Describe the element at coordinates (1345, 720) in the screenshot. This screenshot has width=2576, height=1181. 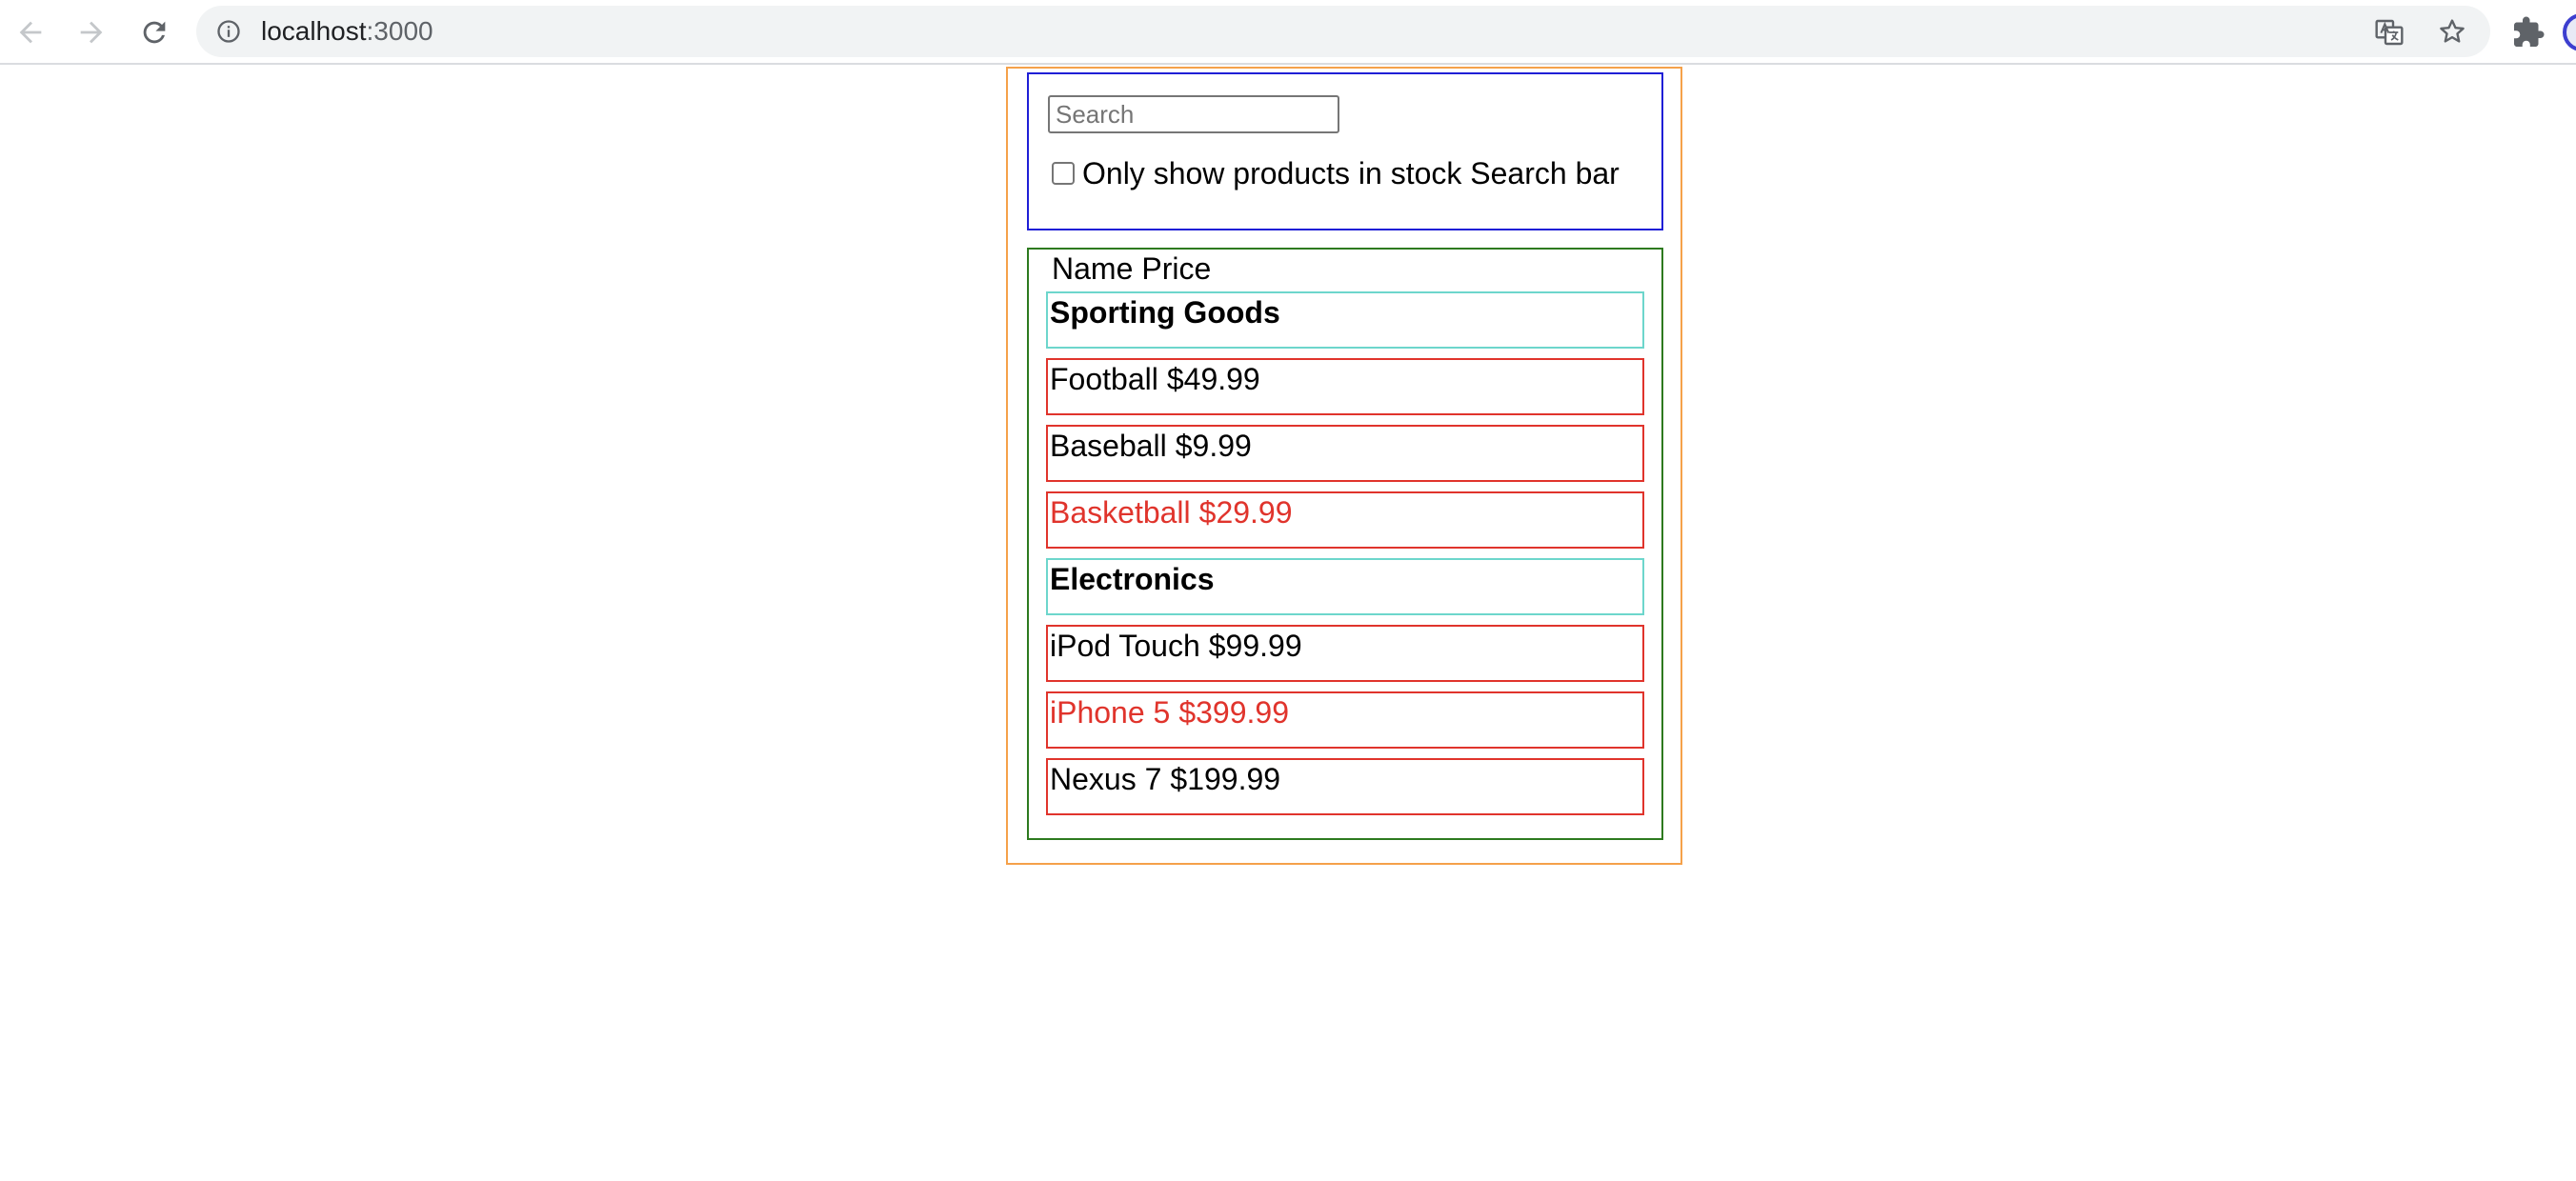
I see `product-row: iPhone 5 $399.99` at that location.